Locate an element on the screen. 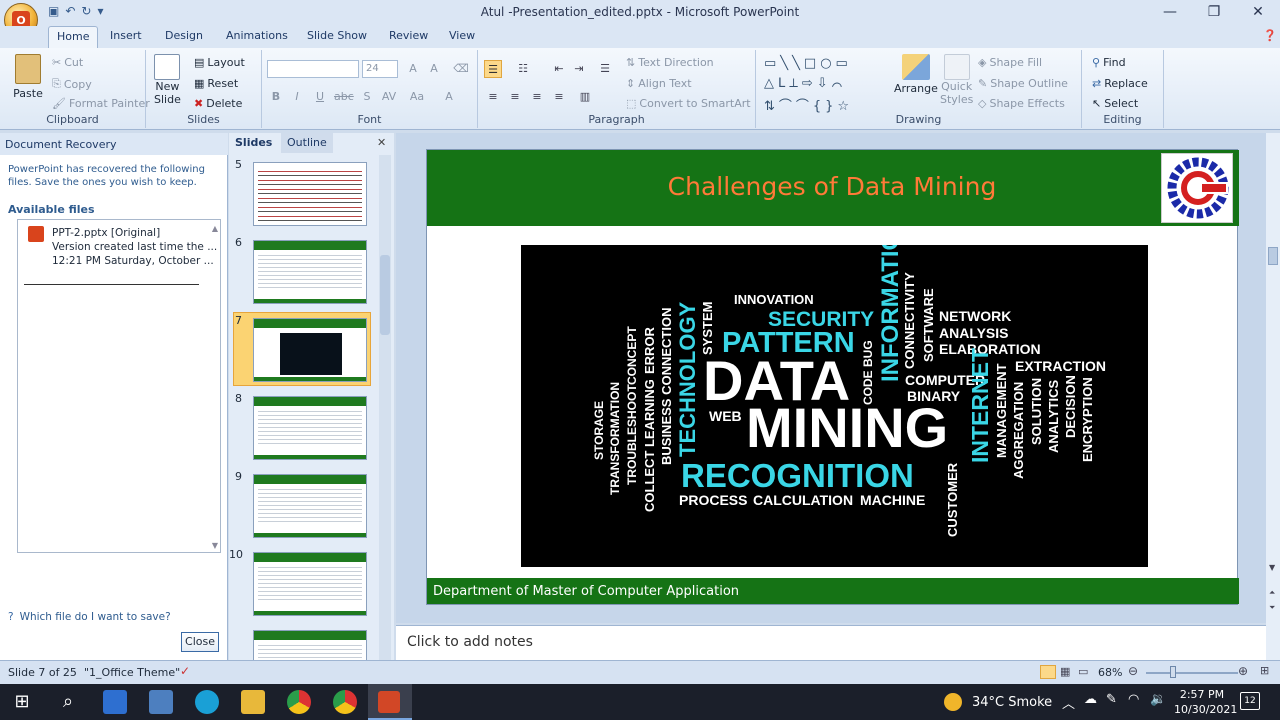 The height and width of the screenshot is (720, 1280). spacing-icon: AV is located at coordinates (389, 97).